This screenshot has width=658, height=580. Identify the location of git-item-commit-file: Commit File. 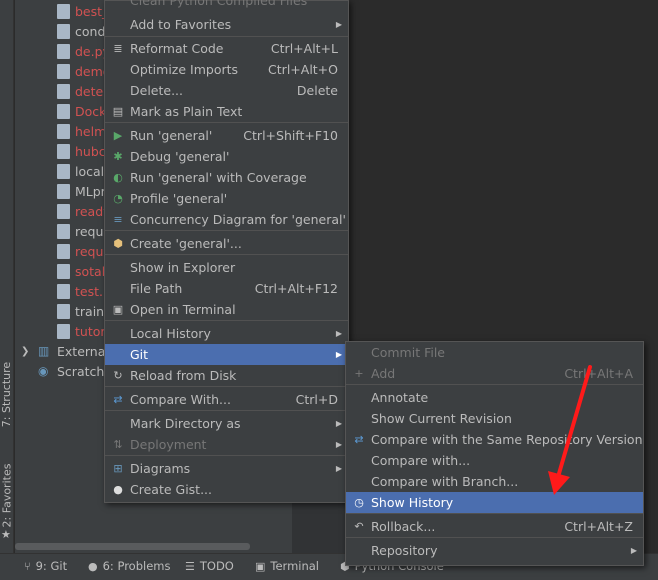
(494, 352).